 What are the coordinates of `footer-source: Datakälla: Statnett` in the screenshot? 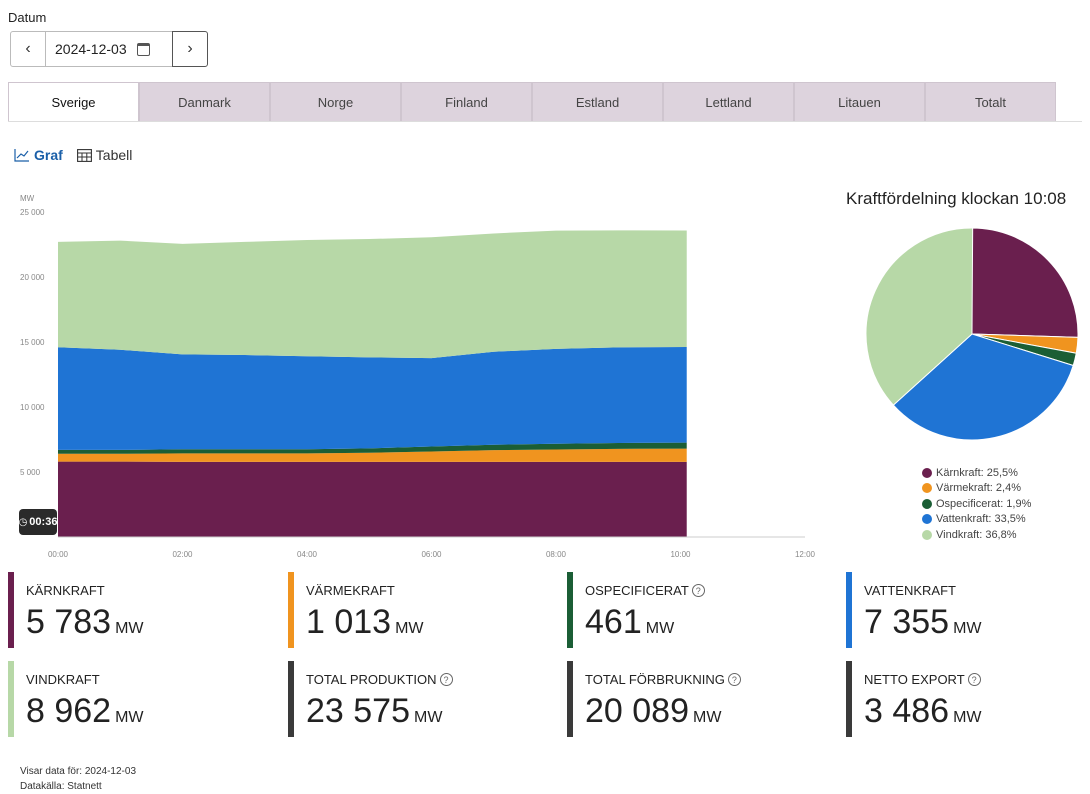 It's located at (61, 786).